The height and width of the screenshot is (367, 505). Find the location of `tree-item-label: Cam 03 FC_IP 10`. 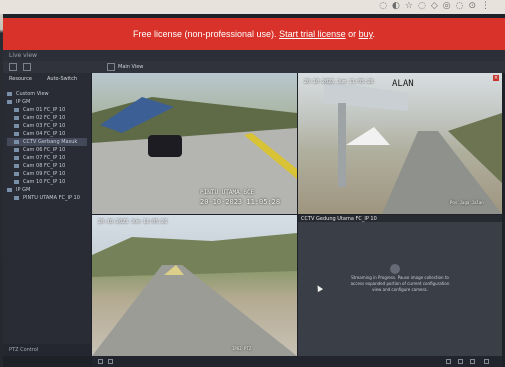

tree-item-label: Cam 03 FC_IP 10 is located at coordinates (44, 126).